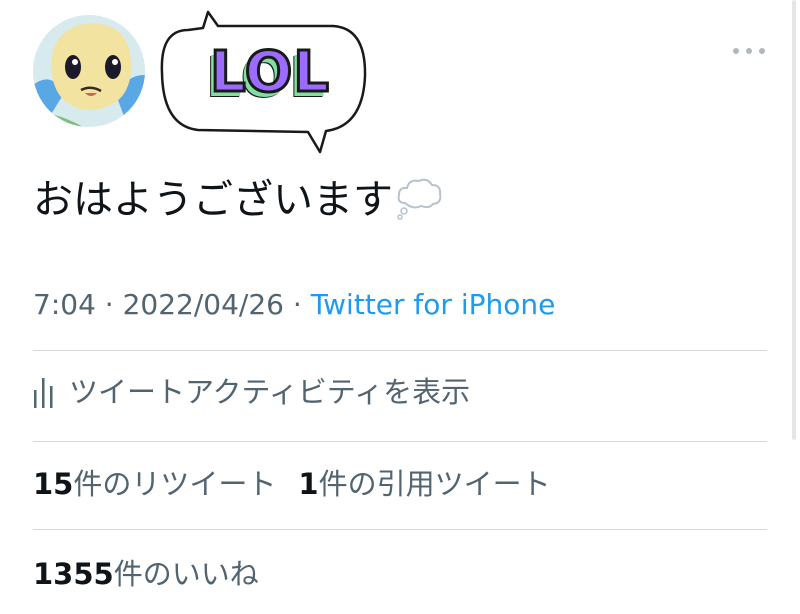  I want to click on pokemon-avatar-icon, so click(89, 71).